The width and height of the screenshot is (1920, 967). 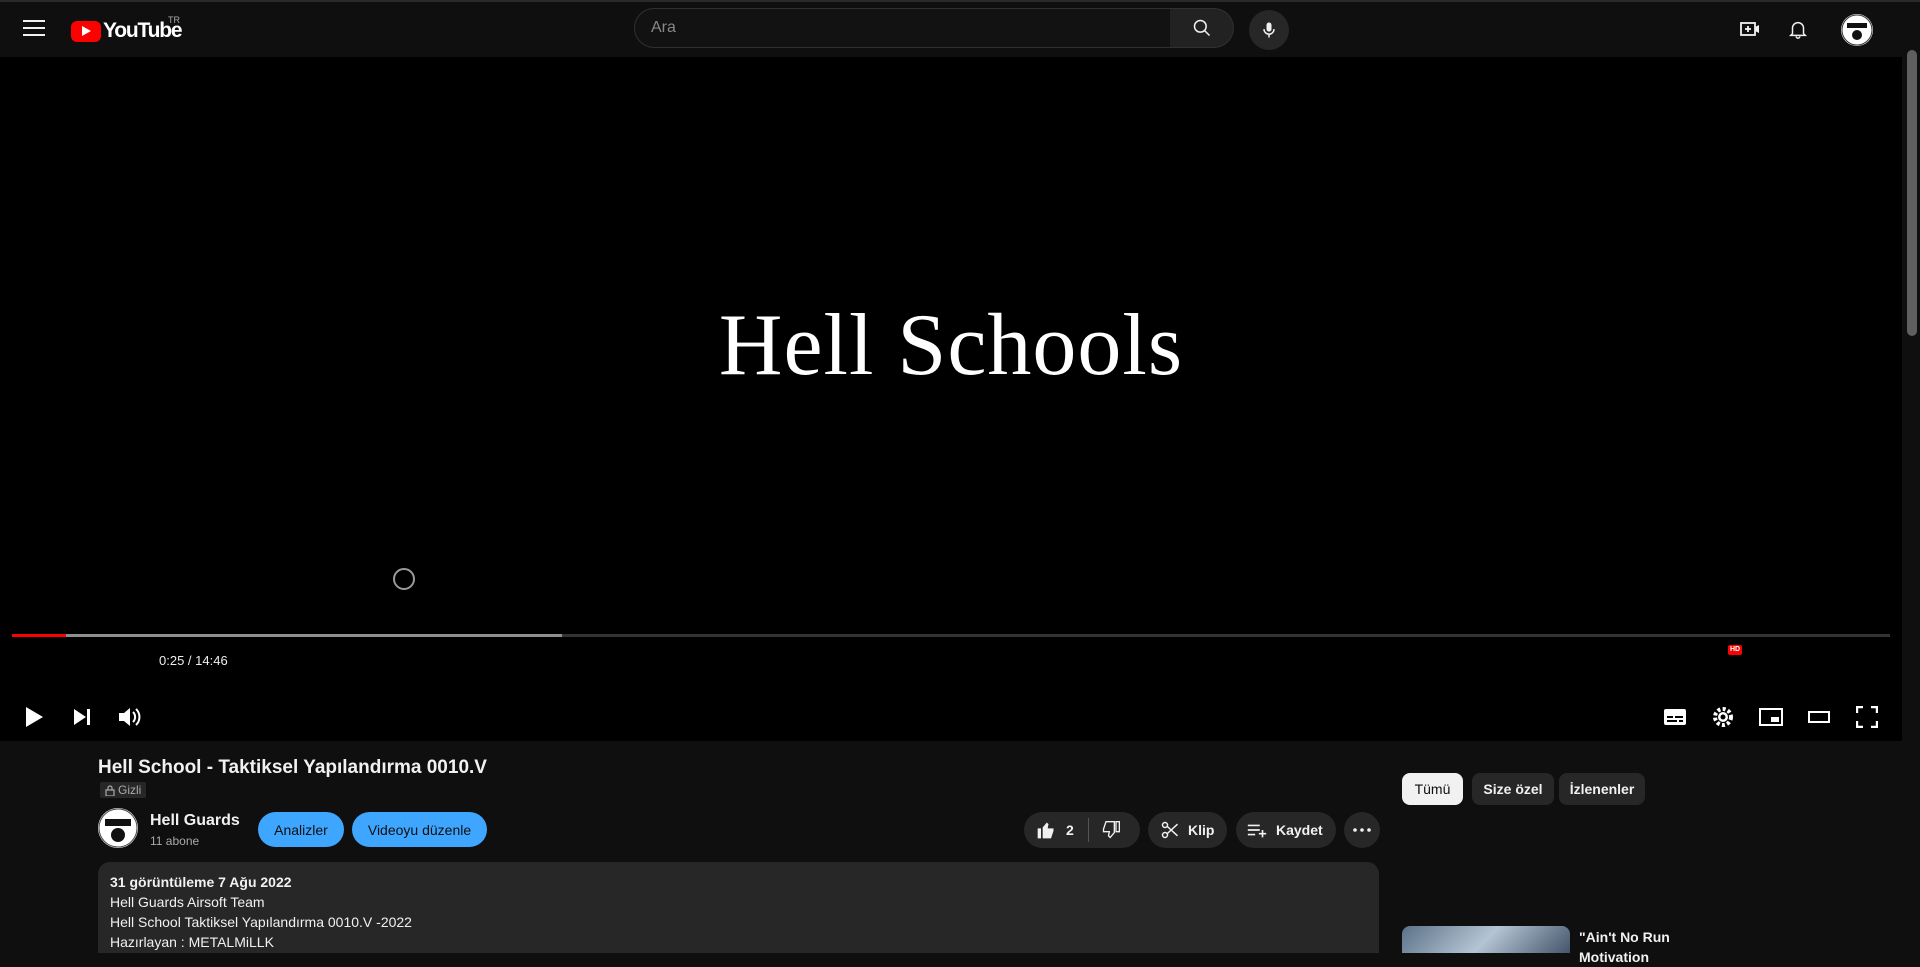 I want to click on subscriber-count: 11 abone, so click(x=175, y=841).